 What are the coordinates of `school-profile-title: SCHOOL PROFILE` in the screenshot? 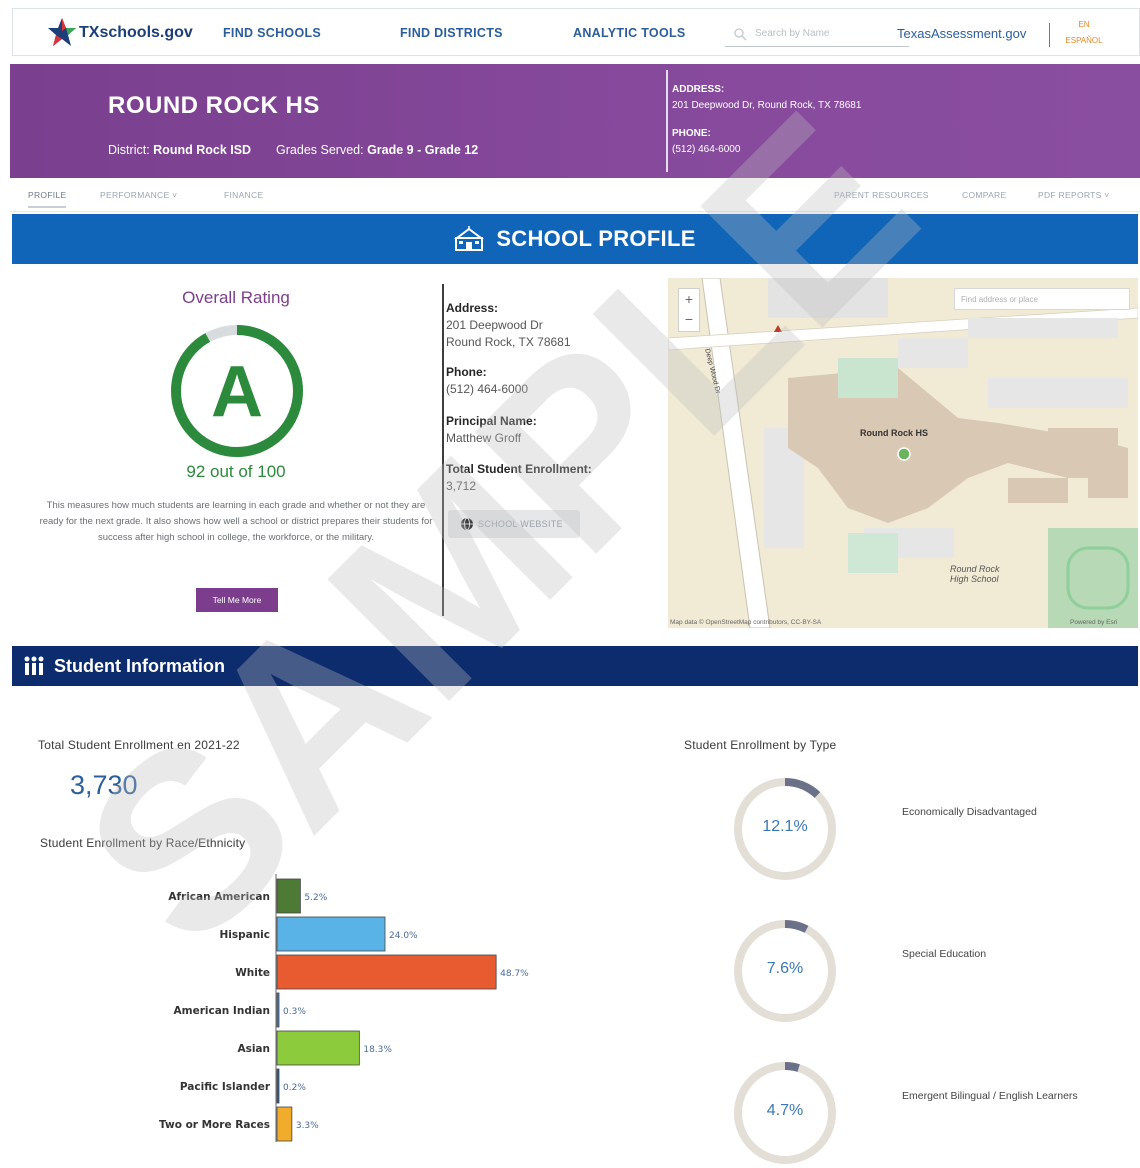 It's located at (596, 238).